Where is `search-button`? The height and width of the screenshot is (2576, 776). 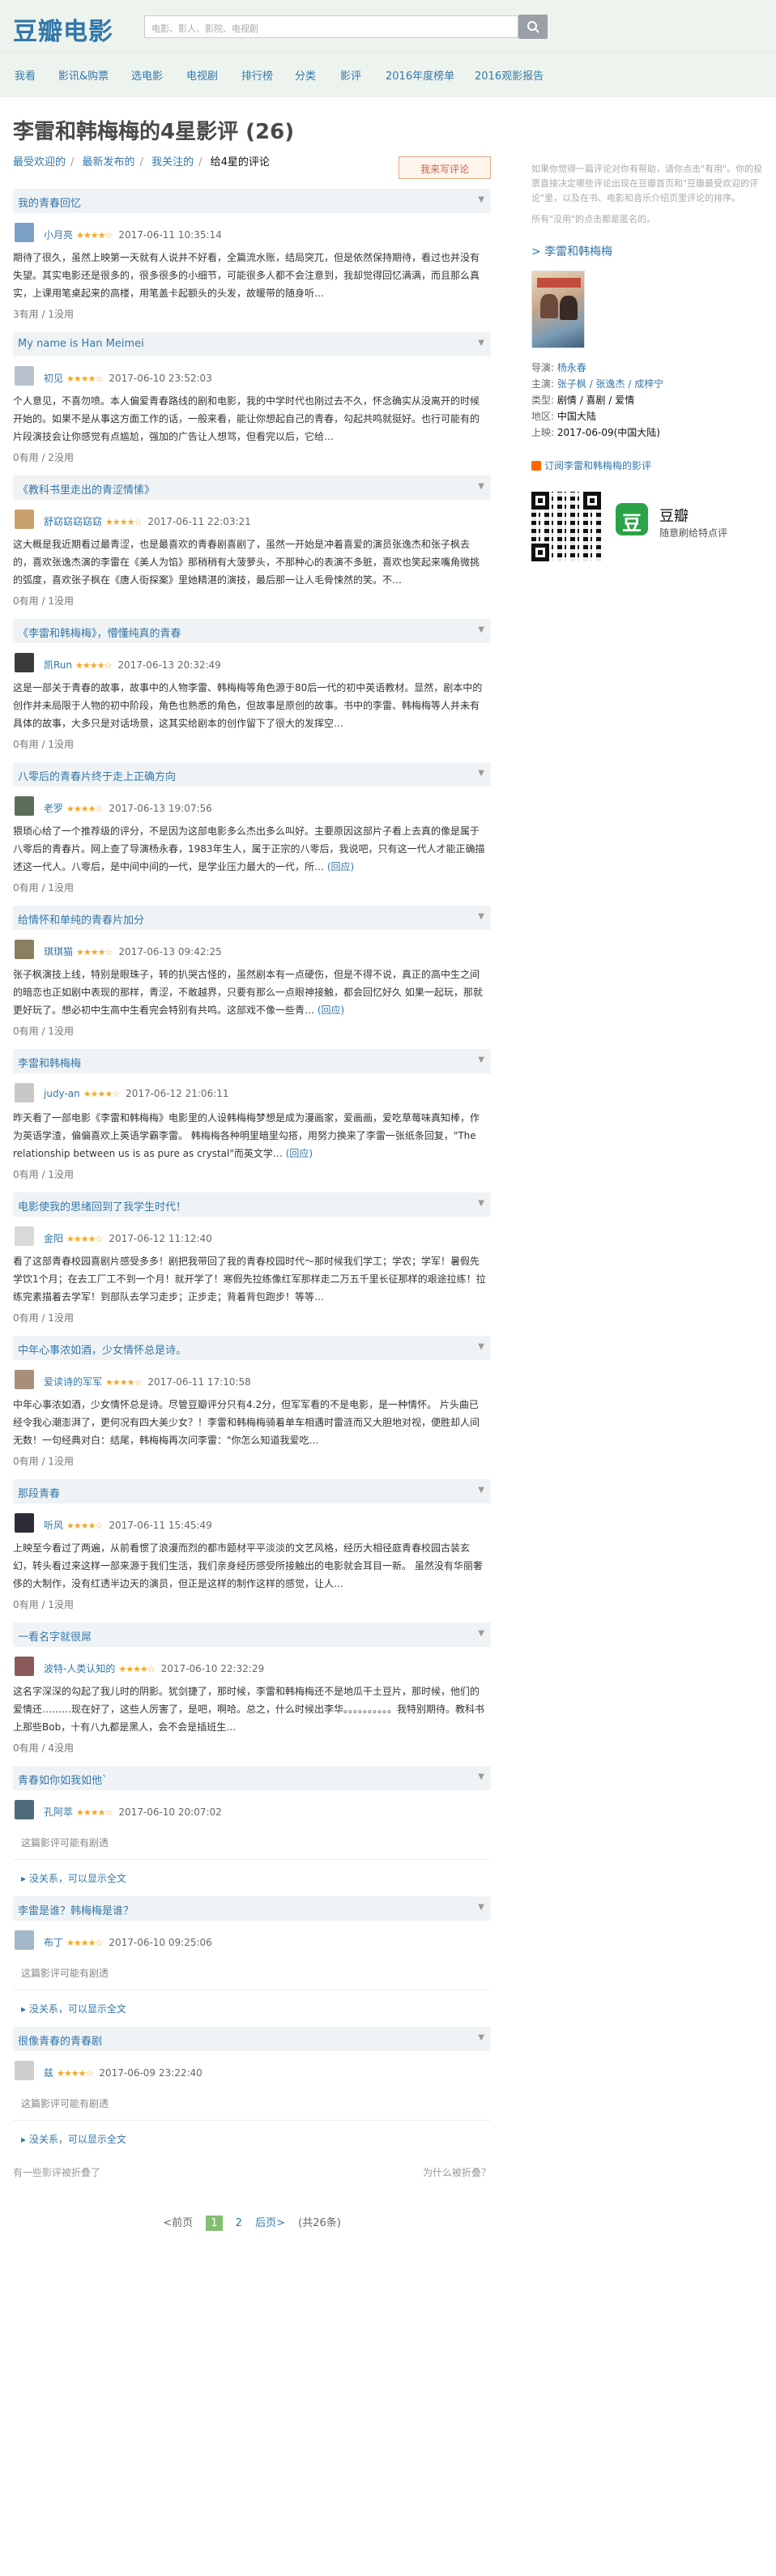 search-button is located at coordinates (533, 27).